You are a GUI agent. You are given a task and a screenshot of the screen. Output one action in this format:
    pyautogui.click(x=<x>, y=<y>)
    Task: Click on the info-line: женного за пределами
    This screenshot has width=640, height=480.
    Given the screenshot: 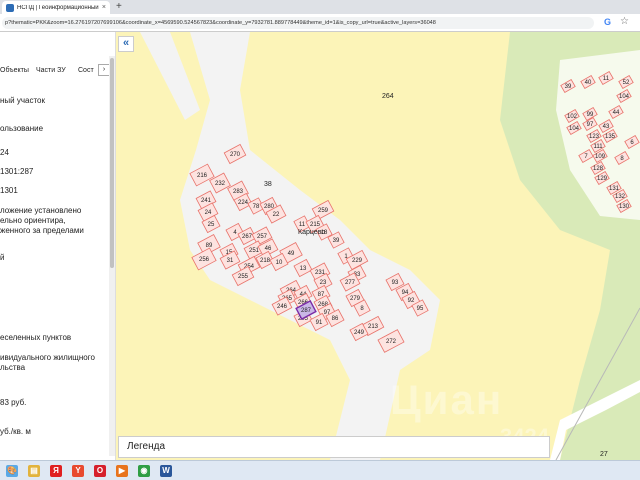 What is the action you would take?
    pyautogui.click(x=42, y=230)
    